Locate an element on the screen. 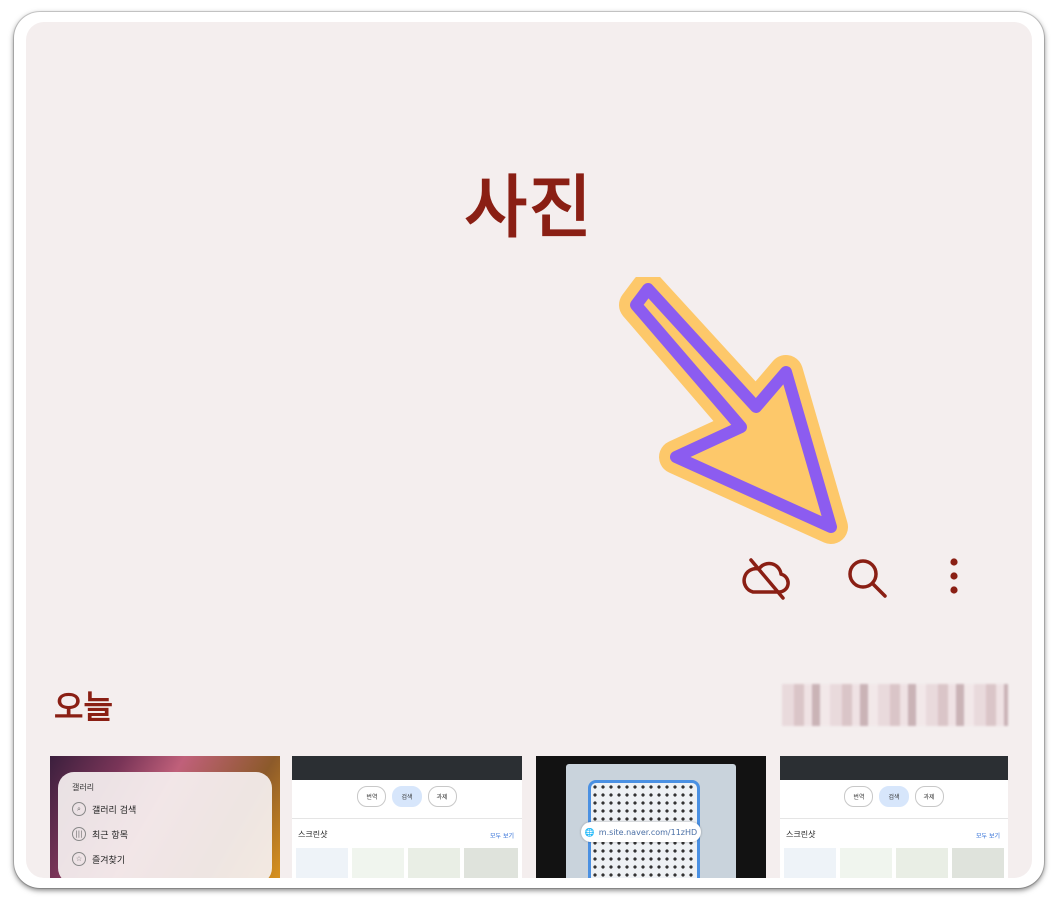  list-item: ⌕ 갤러리 검색 is located at coordinates (104, 809).